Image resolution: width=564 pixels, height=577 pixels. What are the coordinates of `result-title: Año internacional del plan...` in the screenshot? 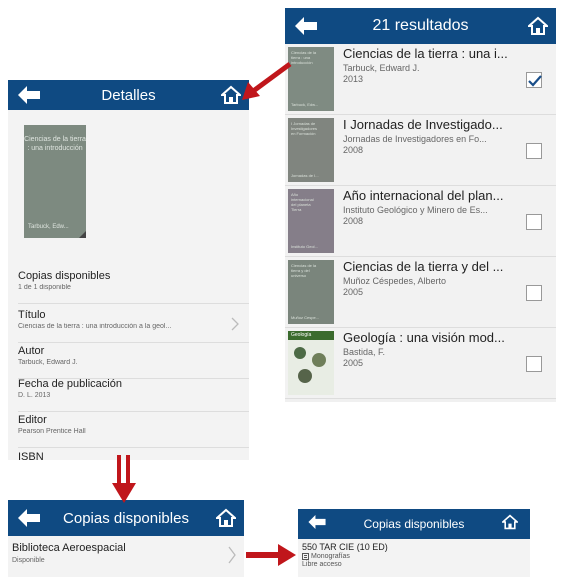 It's located at (423, 195).